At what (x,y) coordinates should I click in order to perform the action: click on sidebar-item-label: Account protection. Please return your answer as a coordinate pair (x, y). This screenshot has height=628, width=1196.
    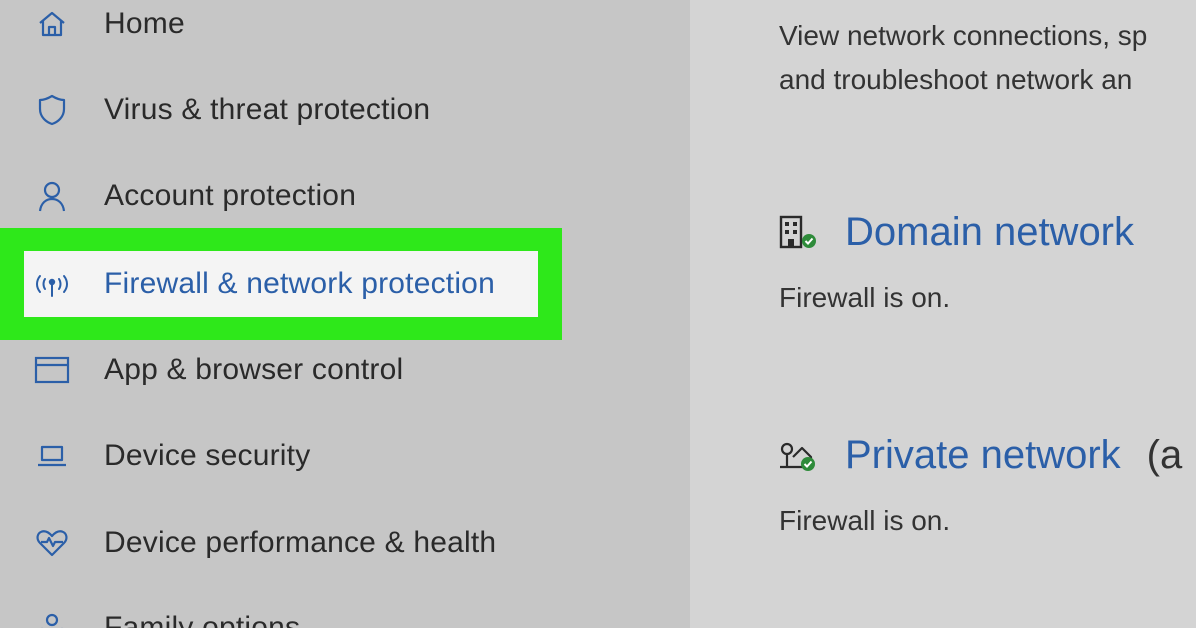
    Looking at the image, I should click on (230, 195).